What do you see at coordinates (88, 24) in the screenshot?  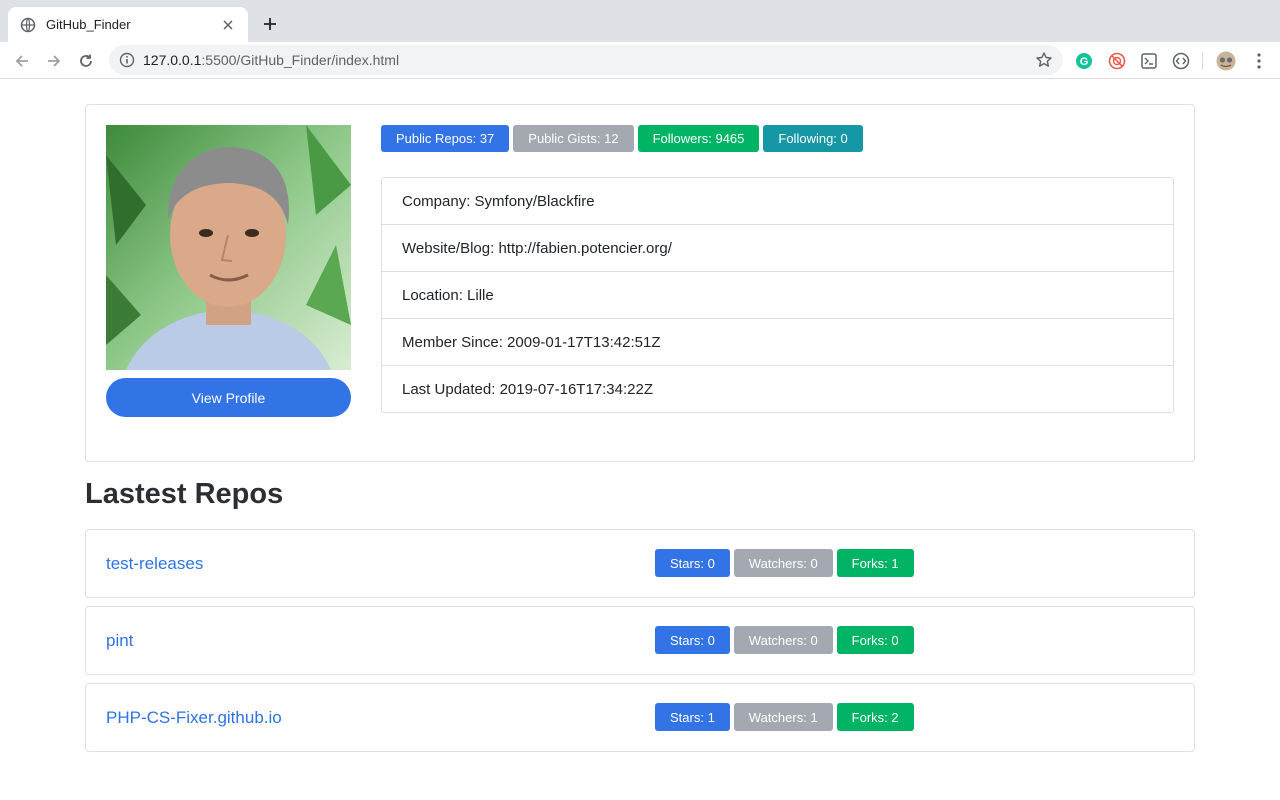 I see `tab-title: GitHub_Finder` at bounding box center [88, 24].